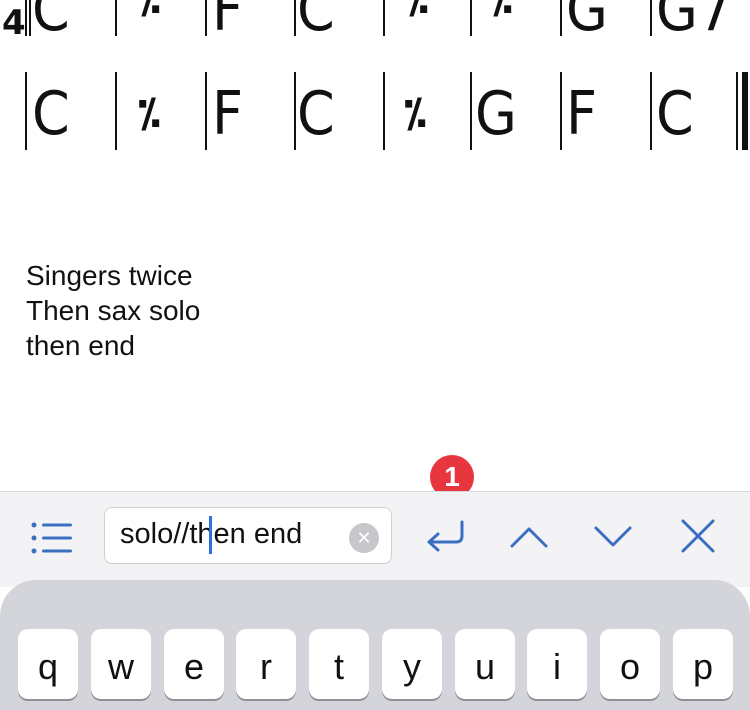  Describe the element at coordinates (694, 22) in the screenshot. I see `chord: G7` at that location.